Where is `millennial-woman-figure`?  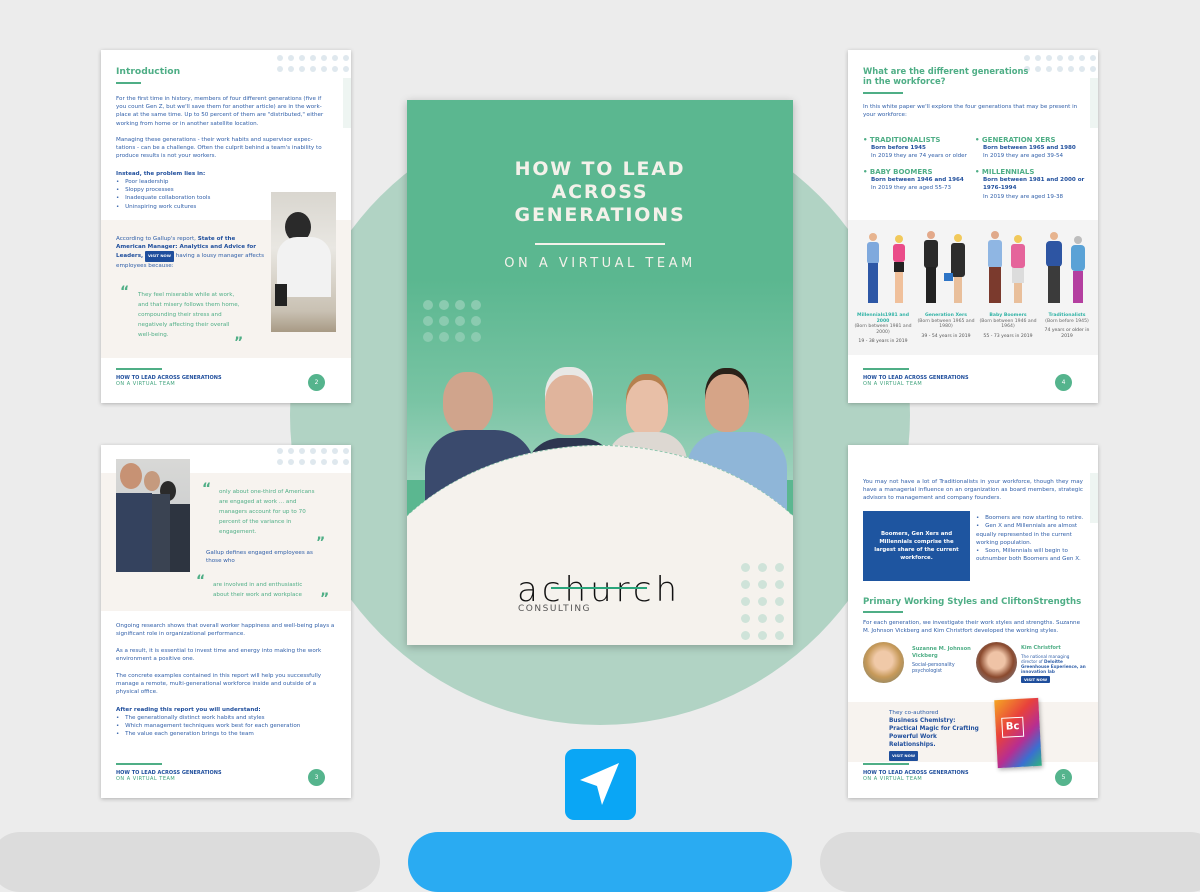
millennial-woman-figure is located at coordinates (899, 269).